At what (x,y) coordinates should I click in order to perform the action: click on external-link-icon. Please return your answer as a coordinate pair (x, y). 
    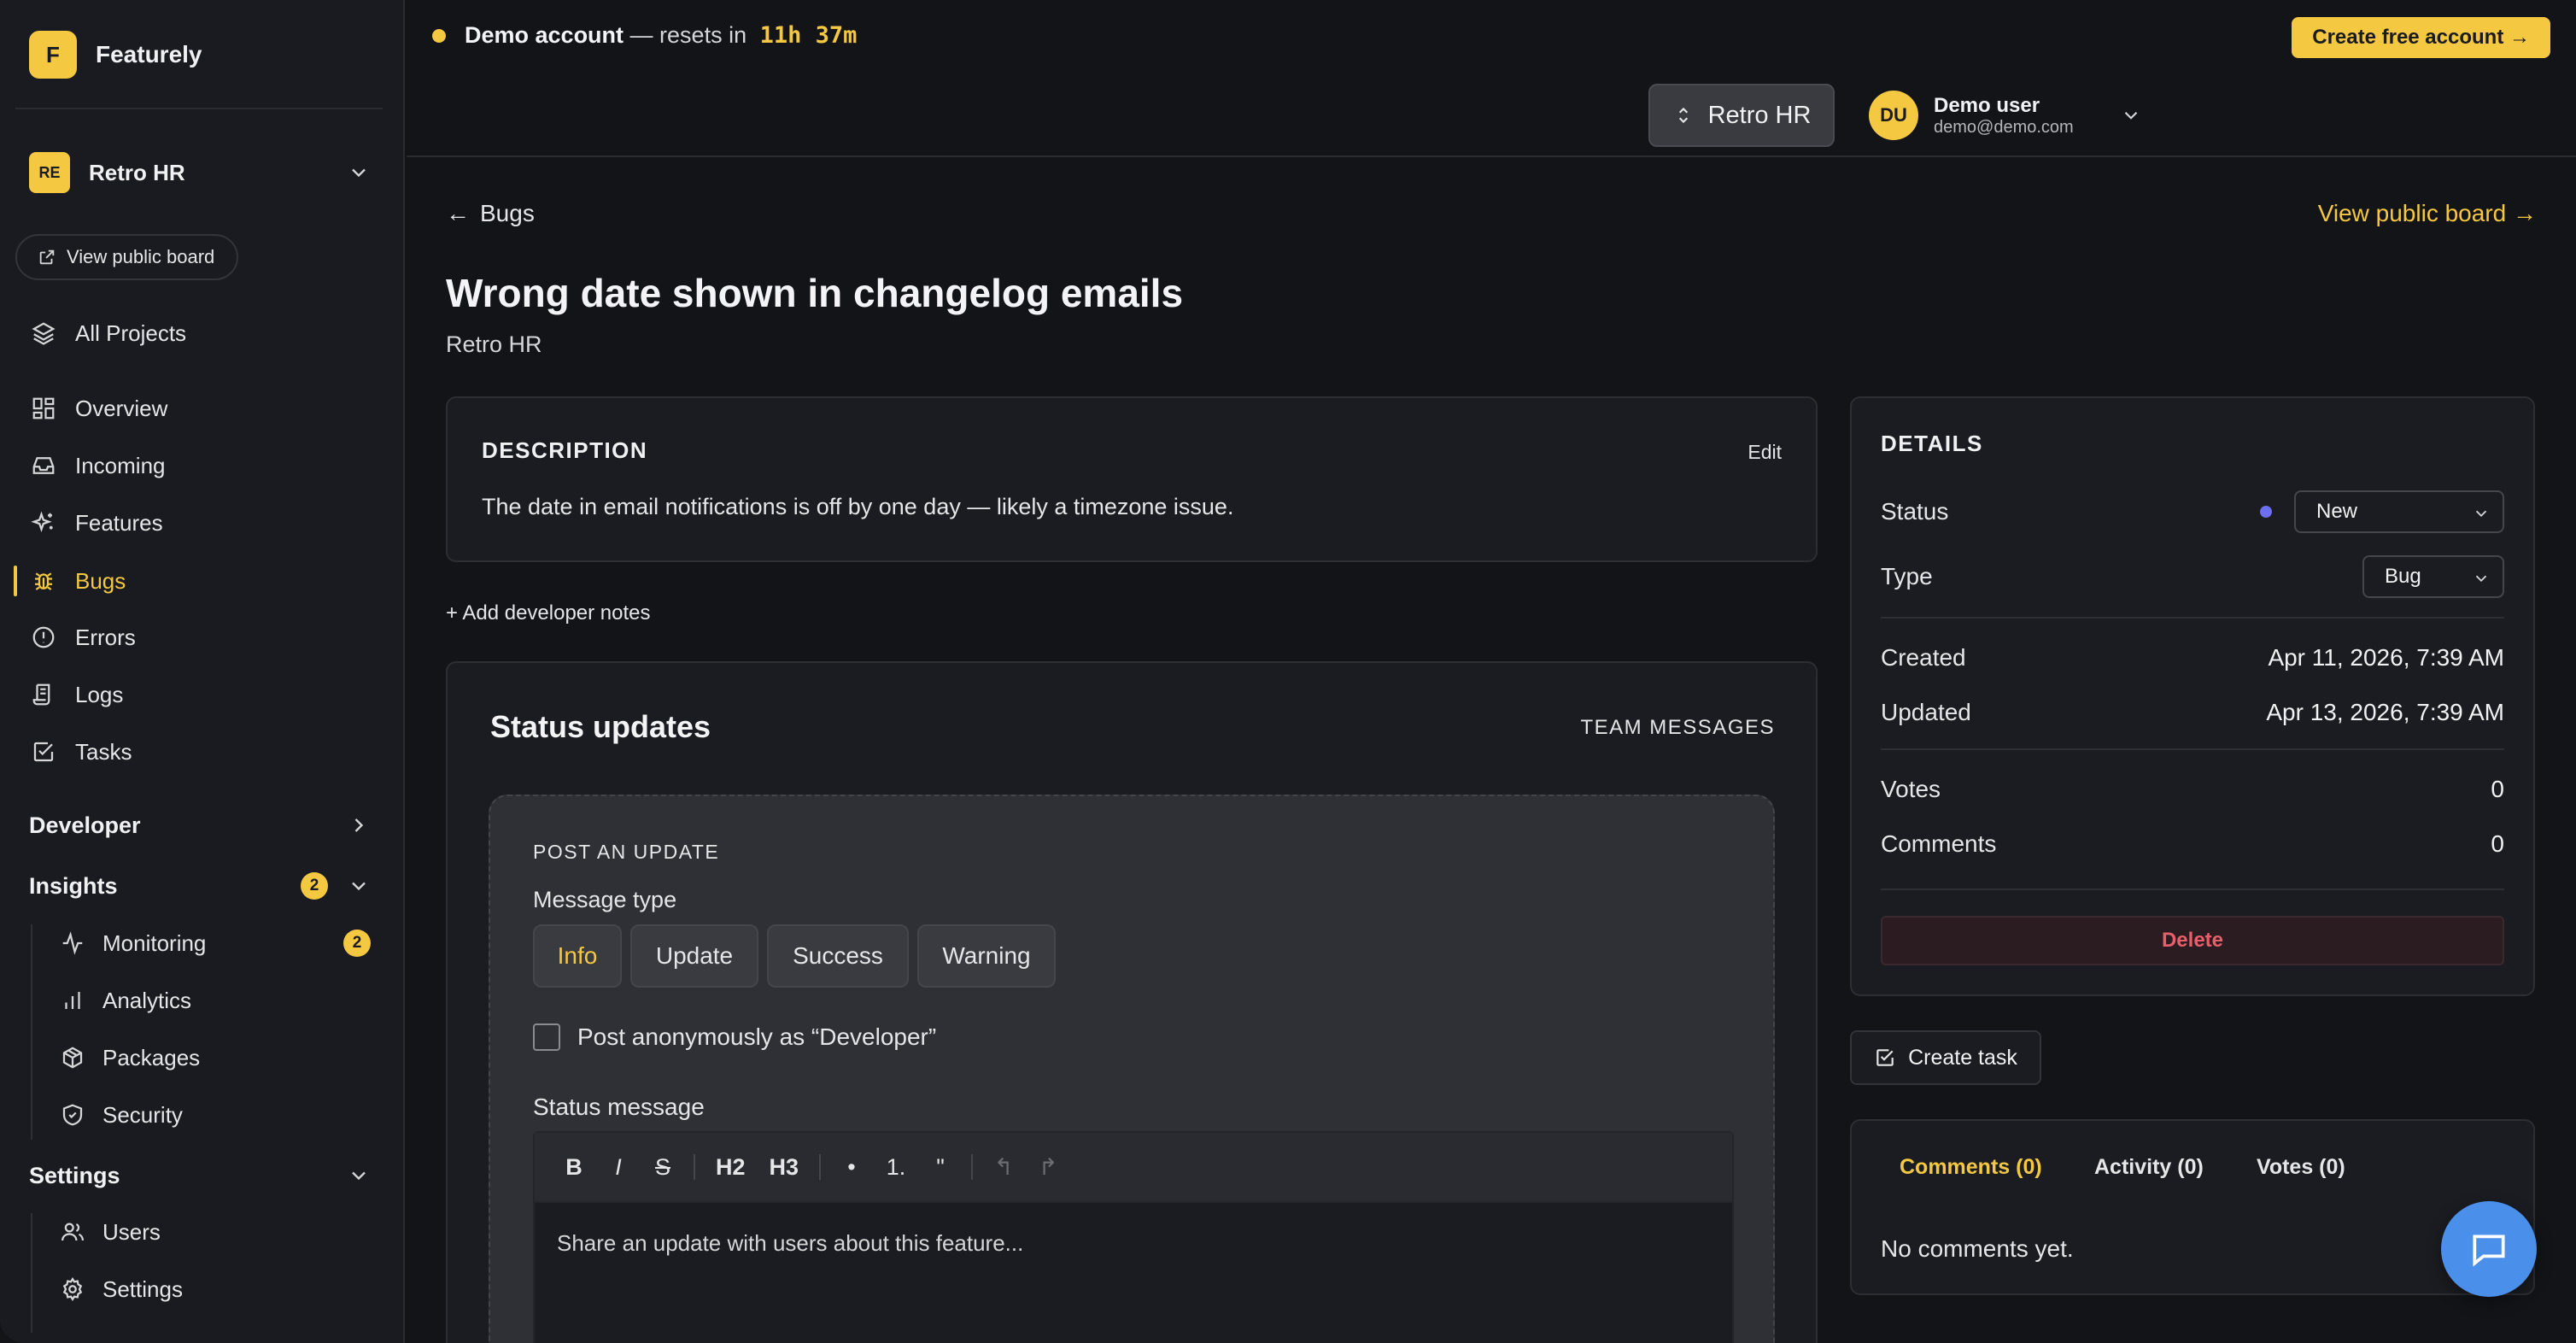
    Looking at the image, I should click on (47, 257).